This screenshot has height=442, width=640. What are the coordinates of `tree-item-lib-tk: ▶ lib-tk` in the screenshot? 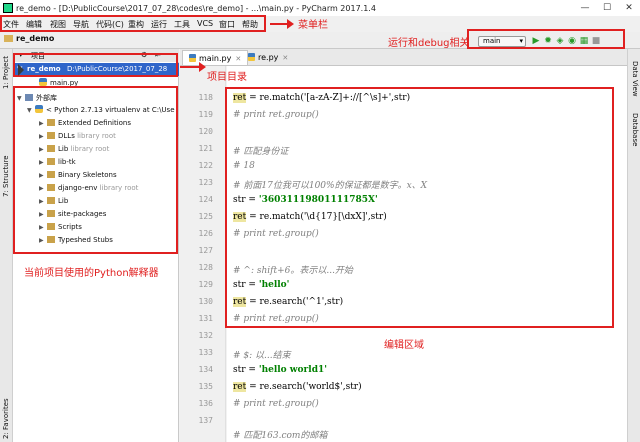 It's located at (57, 164).